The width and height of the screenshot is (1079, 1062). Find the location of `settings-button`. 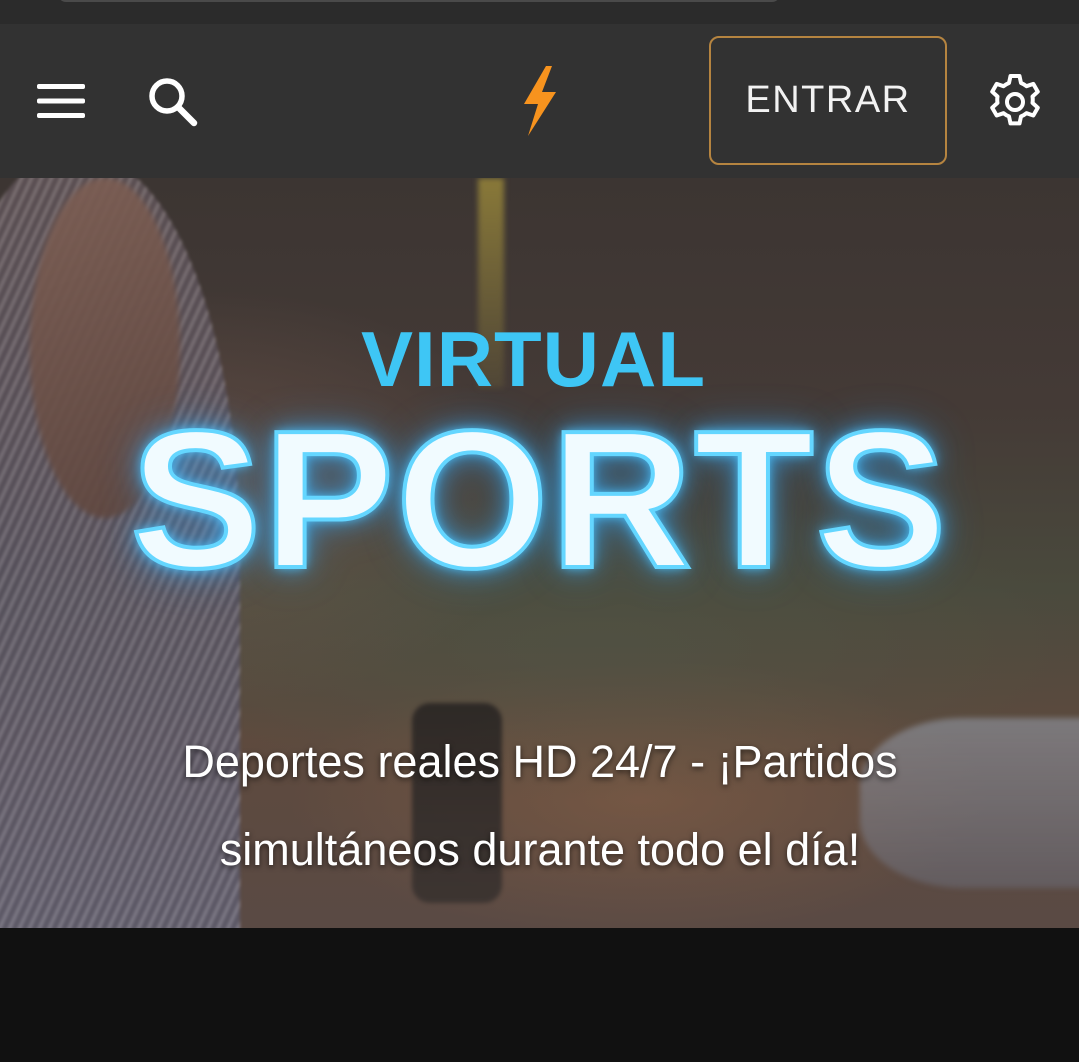

settings-button is located at coordinates (1015, 102).